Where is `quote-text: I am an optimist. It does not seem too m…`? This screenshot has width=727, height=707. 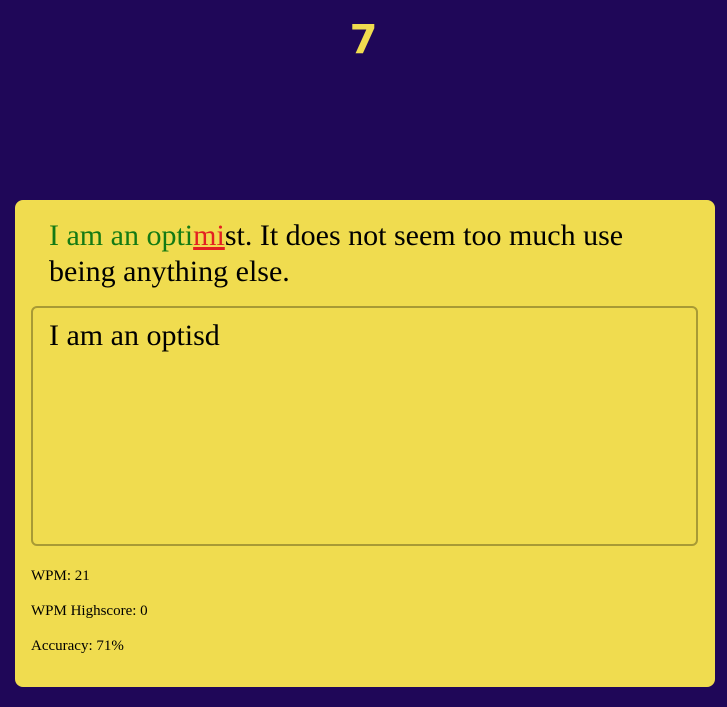
quote-text: I am an optimist. It does not seem too m… is located at coordinates (369, 254).